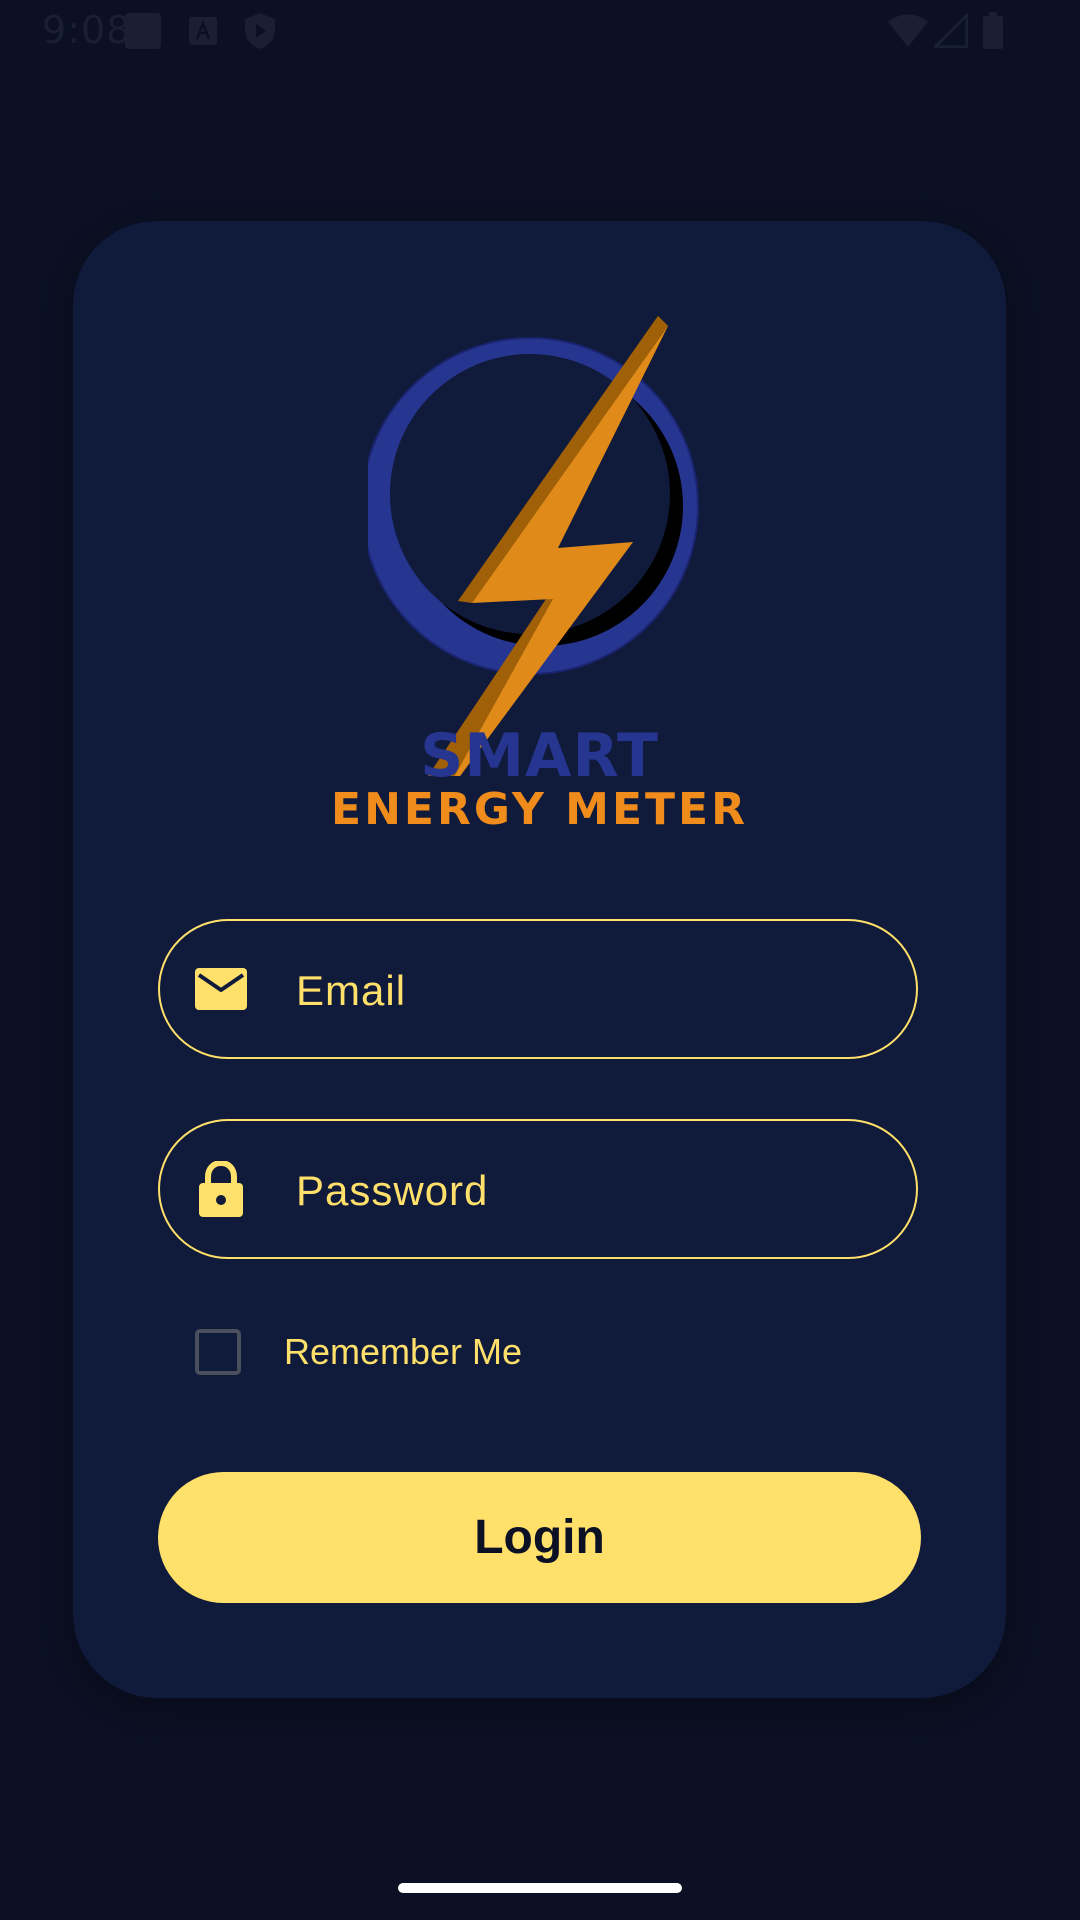 The image size is (1080, 1920). I want to click on brand-subtitle: ENERGY METER, so click(539, 809).